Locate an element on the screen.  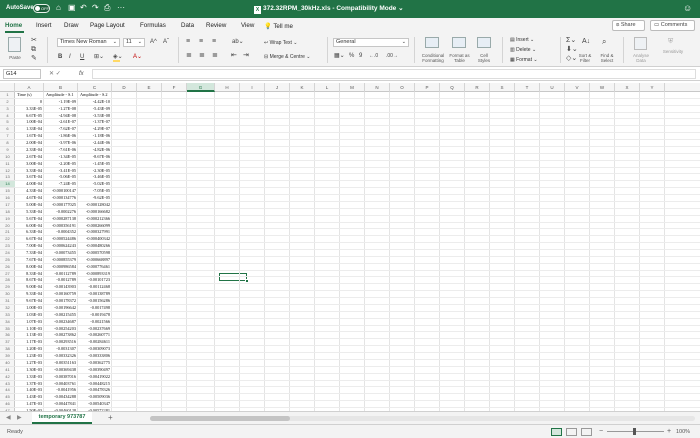
data-cell: -2.20E-05 is located at coordinates (61, 164).